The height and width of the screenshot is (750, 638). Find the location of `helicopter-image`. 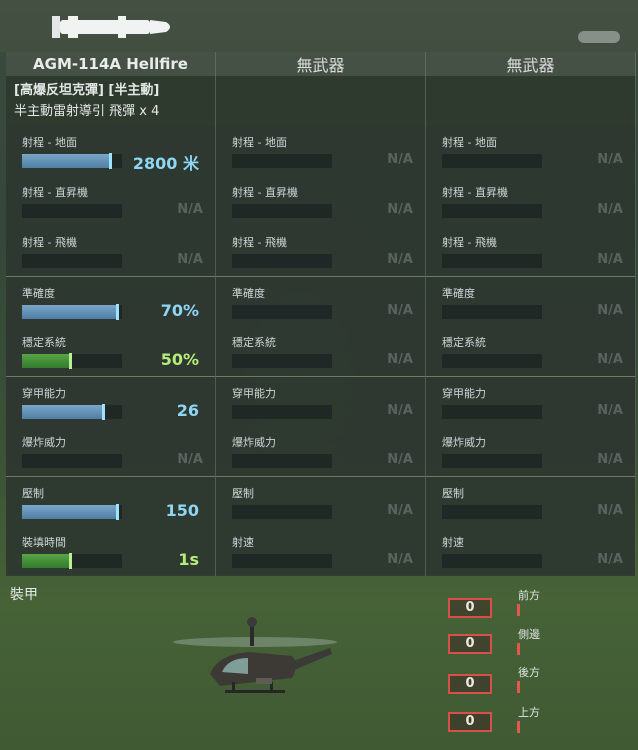

helicopter-image is located at coordinates (255, 655).